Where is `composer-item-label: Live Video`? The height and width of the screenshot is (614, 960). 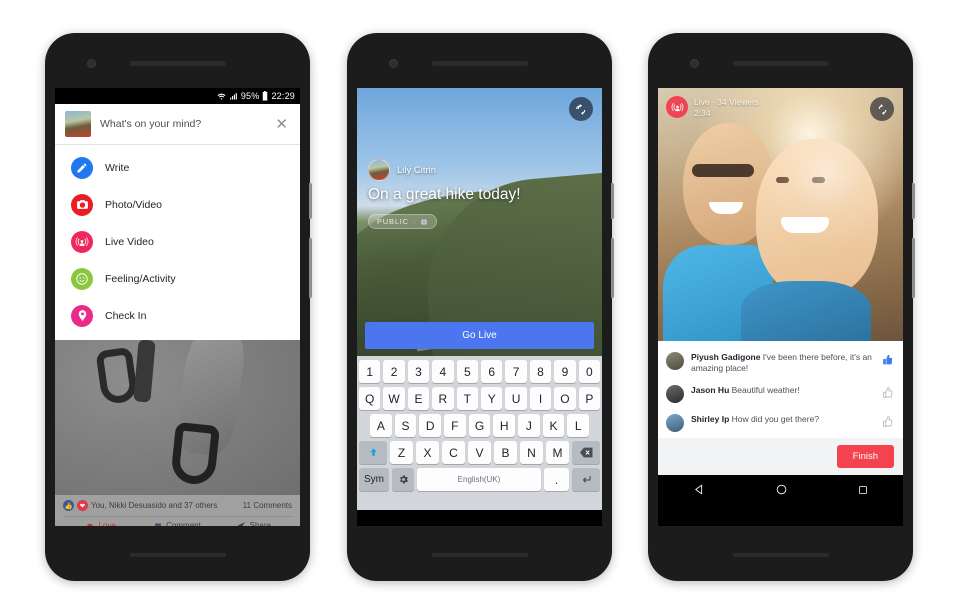 composer-item-label: Live Video is located at coordinates (129, 241).